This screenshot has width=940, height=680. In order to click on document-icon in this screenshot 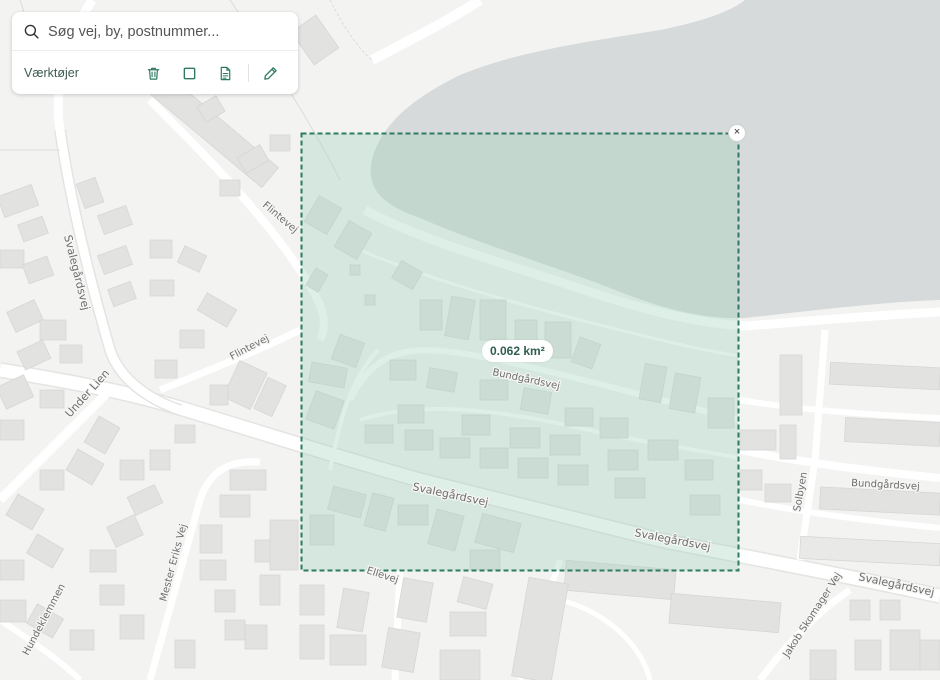, I will do `click(225, 73)`.